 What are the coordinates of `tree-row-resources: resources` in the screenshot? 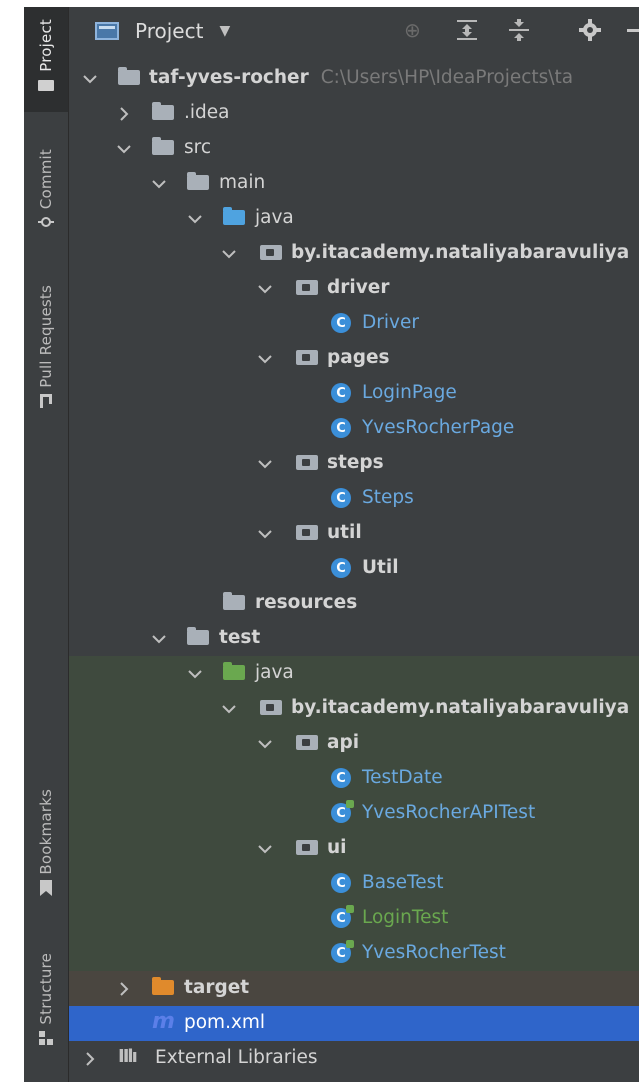 It's located at (354, 603).